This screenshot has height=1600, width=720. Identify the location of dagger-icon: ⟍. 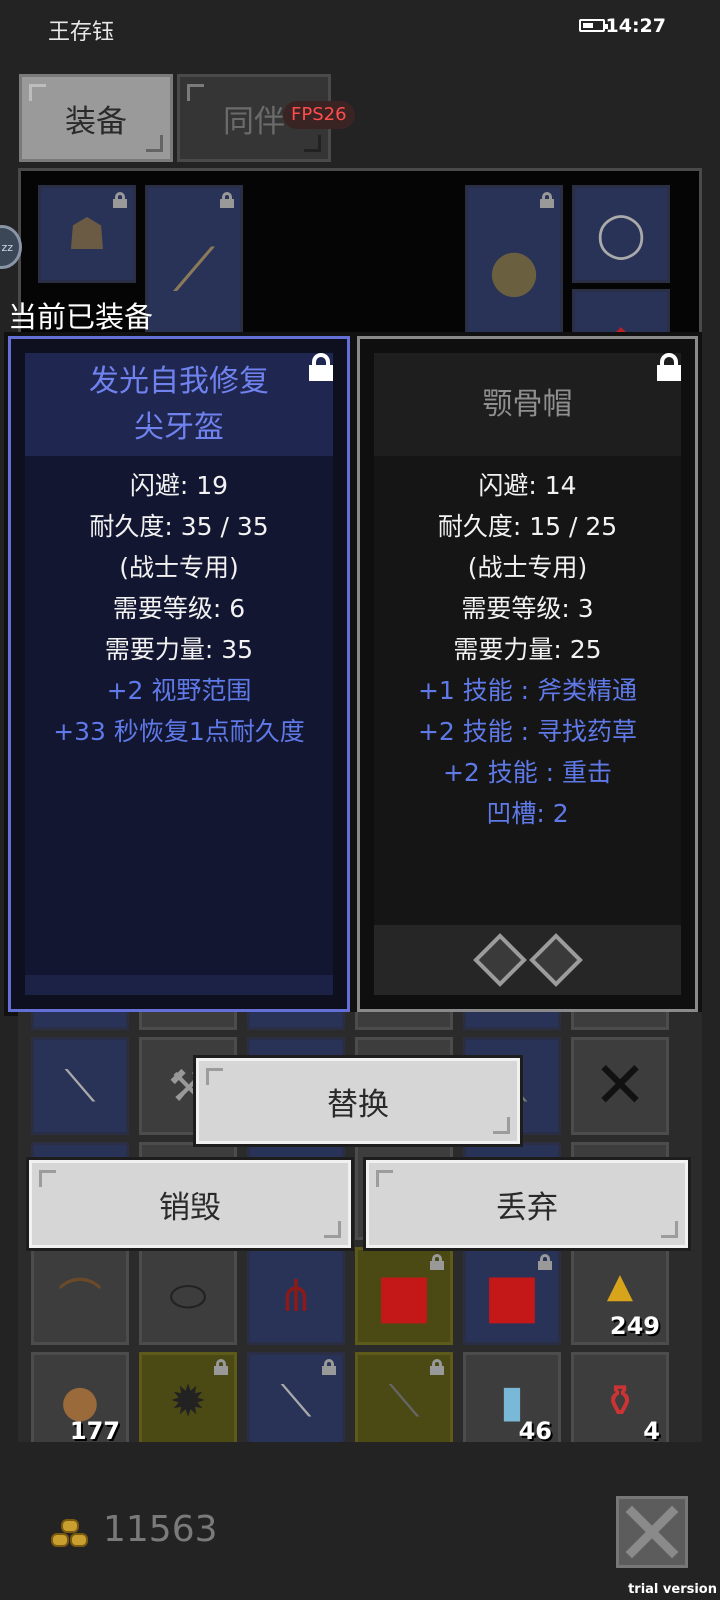
(80, 1086).